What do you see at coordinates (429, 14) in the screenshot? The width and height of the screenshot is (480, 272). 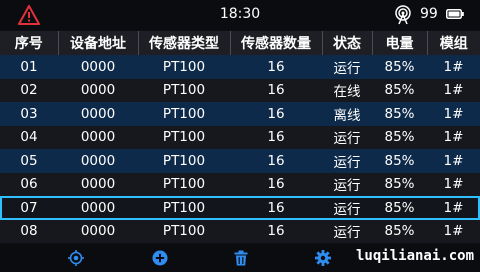 I see `battery-level: 99` at bounding box center [429, 14].